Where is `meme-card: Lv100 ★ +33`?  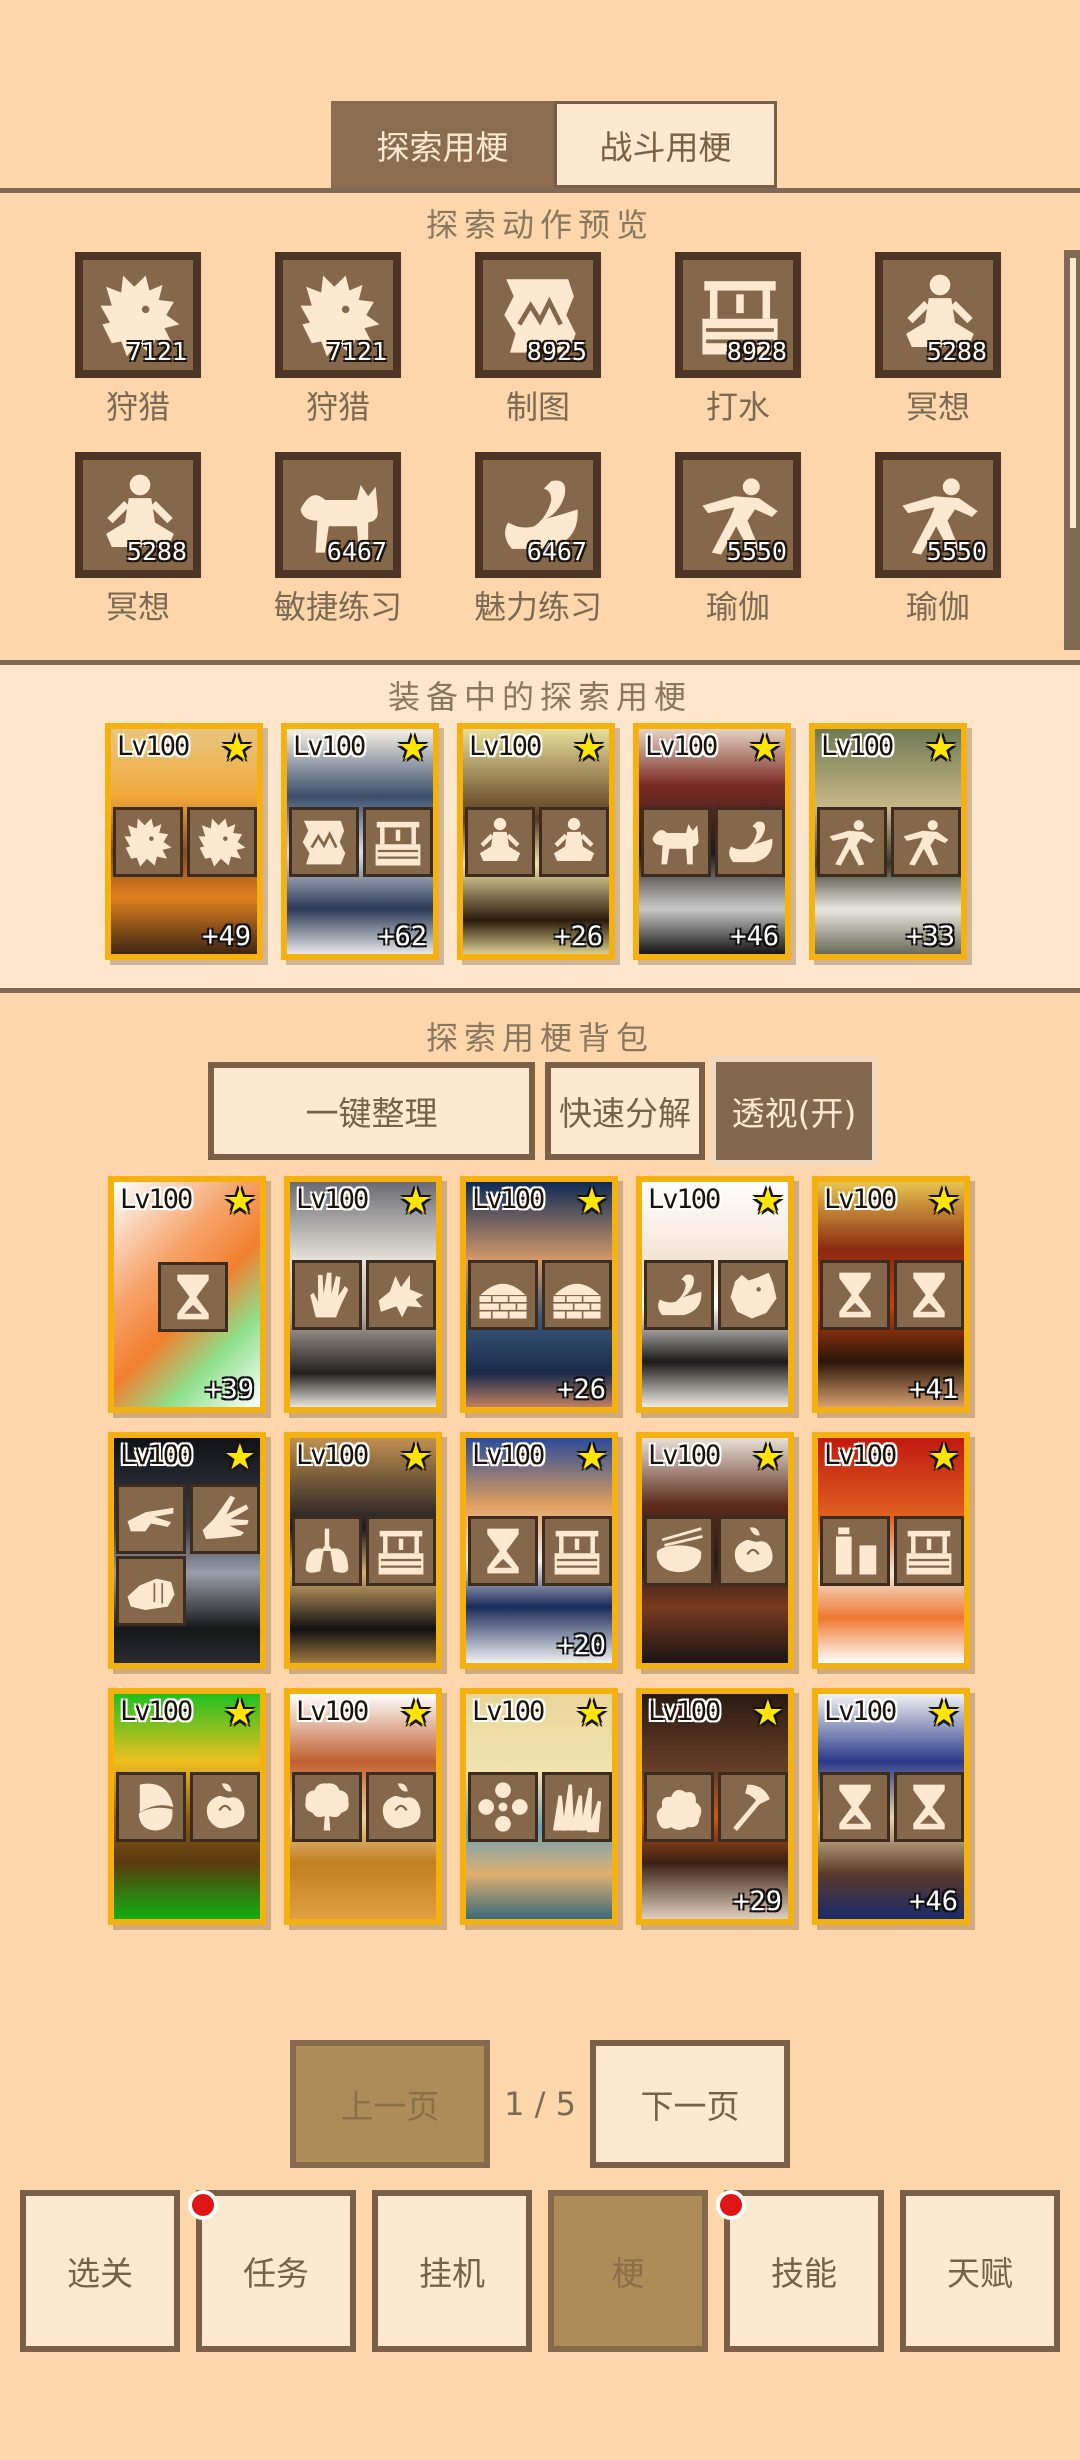
meme-card: Lv100 ★ +33 is located at coordinates (888, 841).